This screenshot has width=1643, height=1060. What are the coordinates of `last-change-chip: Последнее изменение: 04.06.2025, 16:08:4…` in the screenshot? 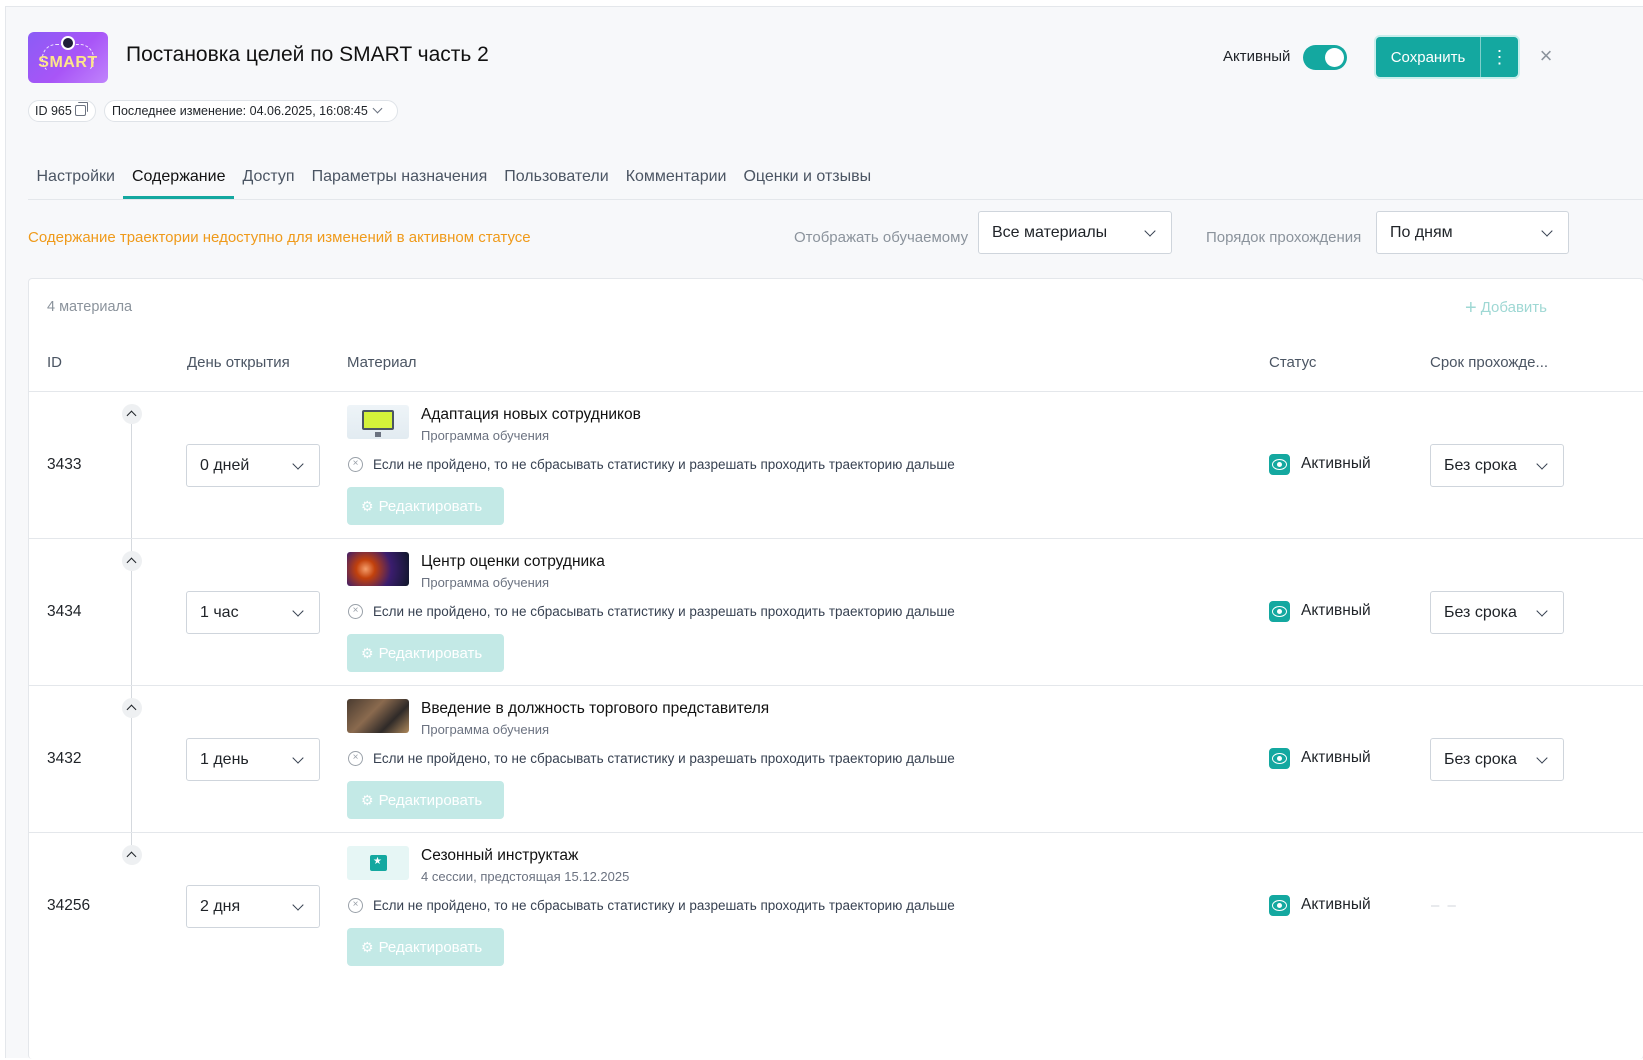 It's located at (251, 111).